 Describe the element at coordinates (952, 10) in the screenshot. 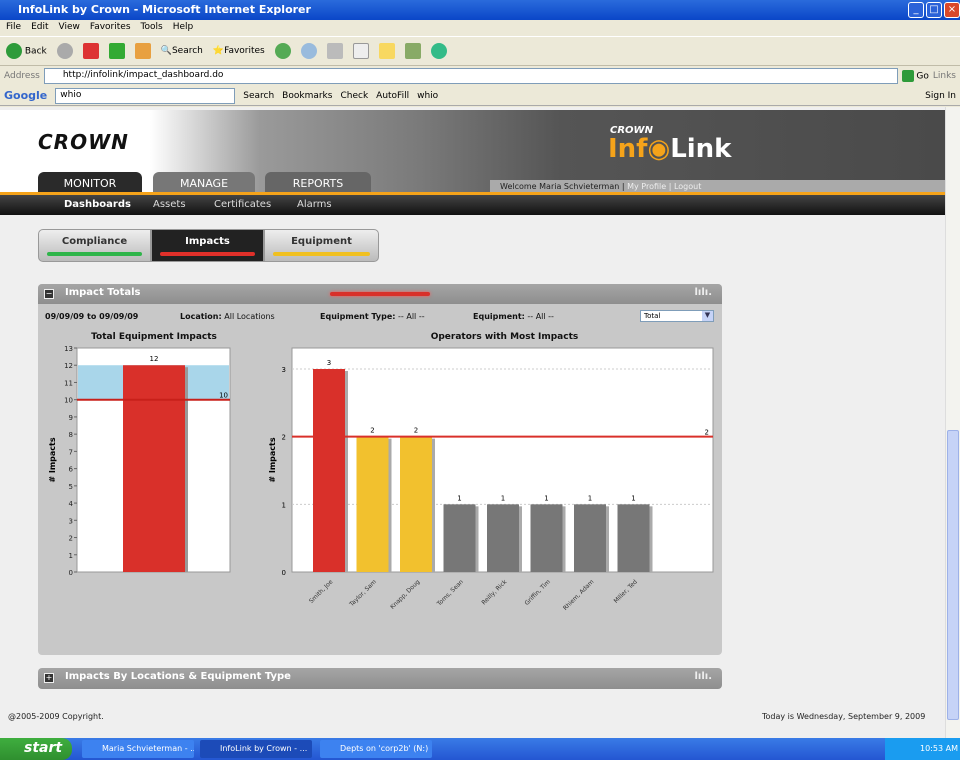

I see `close-button: ×` at that location.